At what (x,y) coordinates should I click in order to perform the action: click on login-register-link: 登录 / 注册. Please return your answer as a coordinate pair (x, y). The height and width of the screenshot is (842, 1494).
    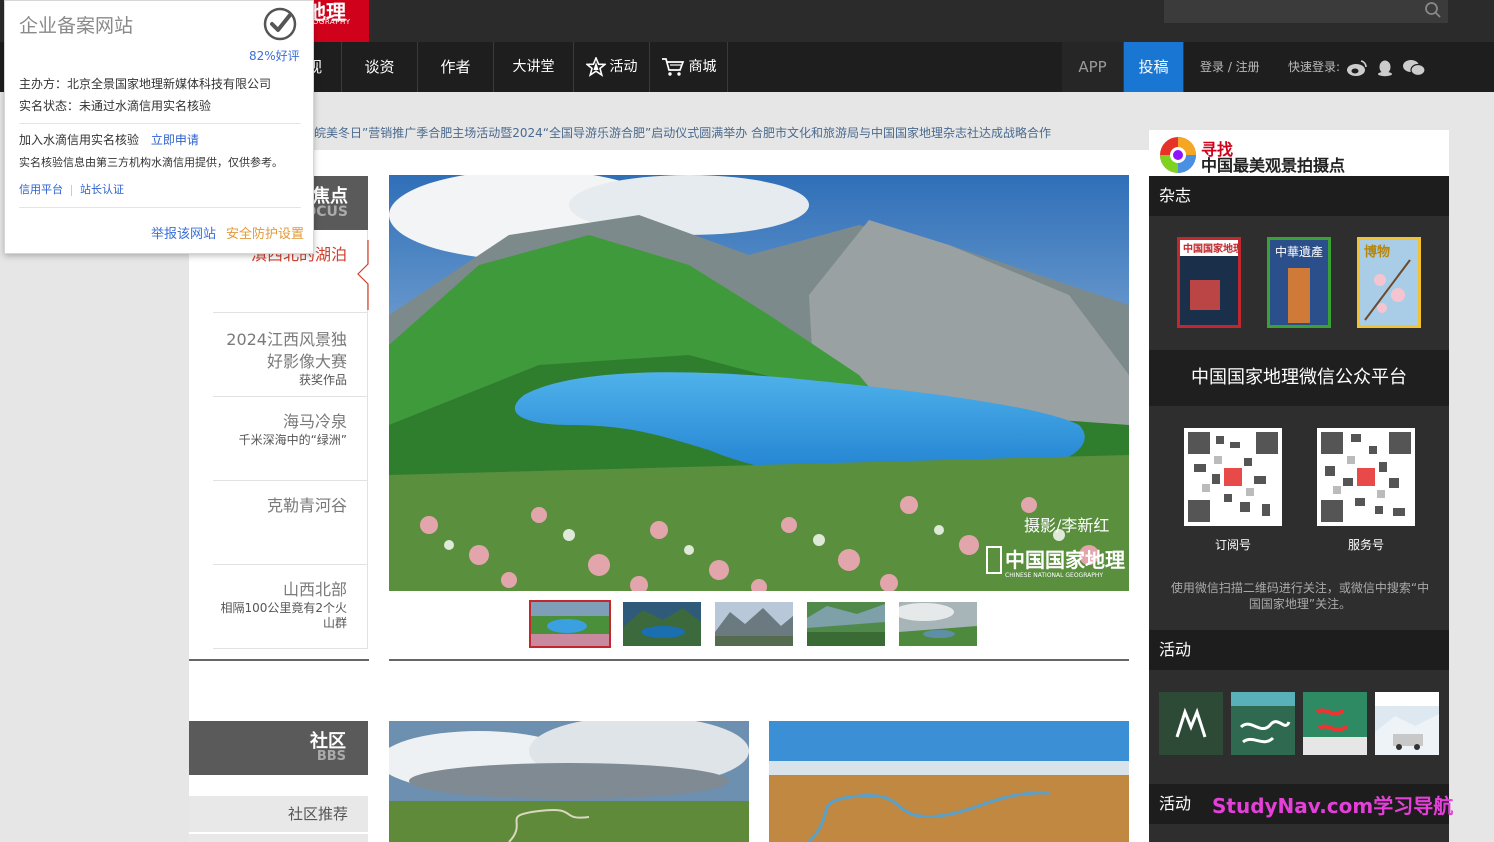
    Looking at the image, I should click on (1230, 67).